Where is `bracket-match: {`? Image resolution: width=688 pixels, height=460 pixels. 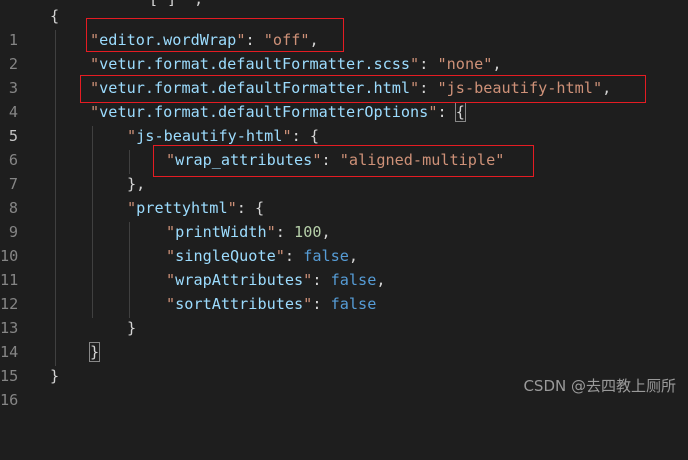
bracket-match: { is located at coordinates (460, 112).